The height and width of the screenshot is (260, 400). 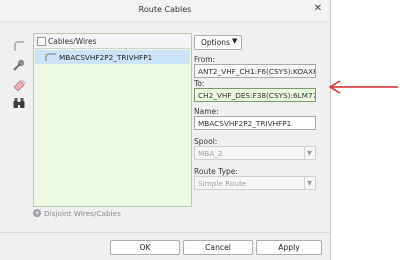 I want to click on to-value: CH2_VHF_DES:F38(CSYS):6LM77_0400, so click(x=256, y=95).